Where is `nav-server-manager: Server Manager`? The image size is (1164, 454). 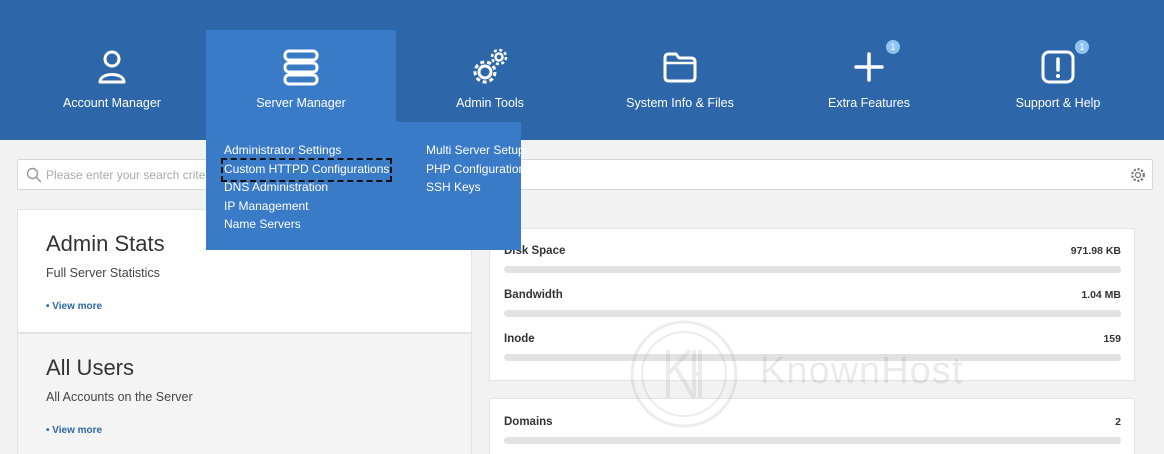 nav-server-manager: Server Manager is located at coordinates (301, 76).